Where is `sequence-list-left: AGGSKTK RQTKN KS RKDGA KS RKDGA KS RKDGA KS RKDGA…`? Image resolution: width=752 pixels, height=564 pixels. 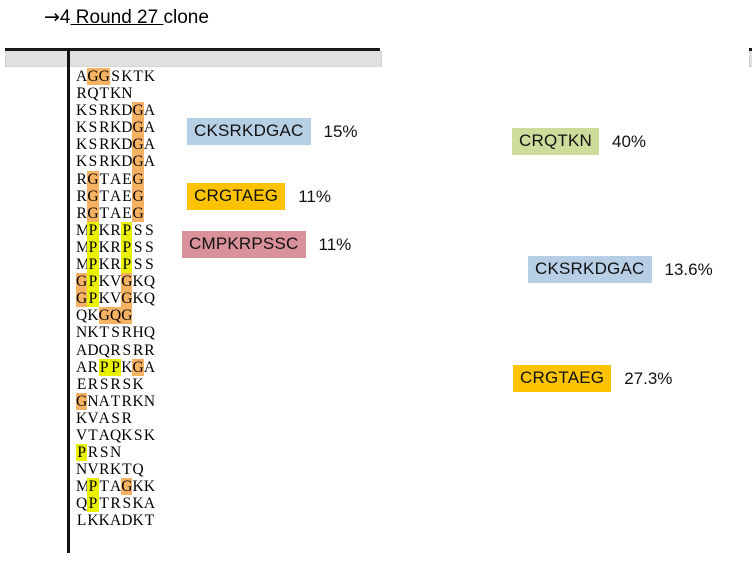
sequence-list-left: AGGSKTK RQTKN KS RKDGA KS RKDGA KS RKDGA KS RKDGA… is located at coordinates (115, 299).